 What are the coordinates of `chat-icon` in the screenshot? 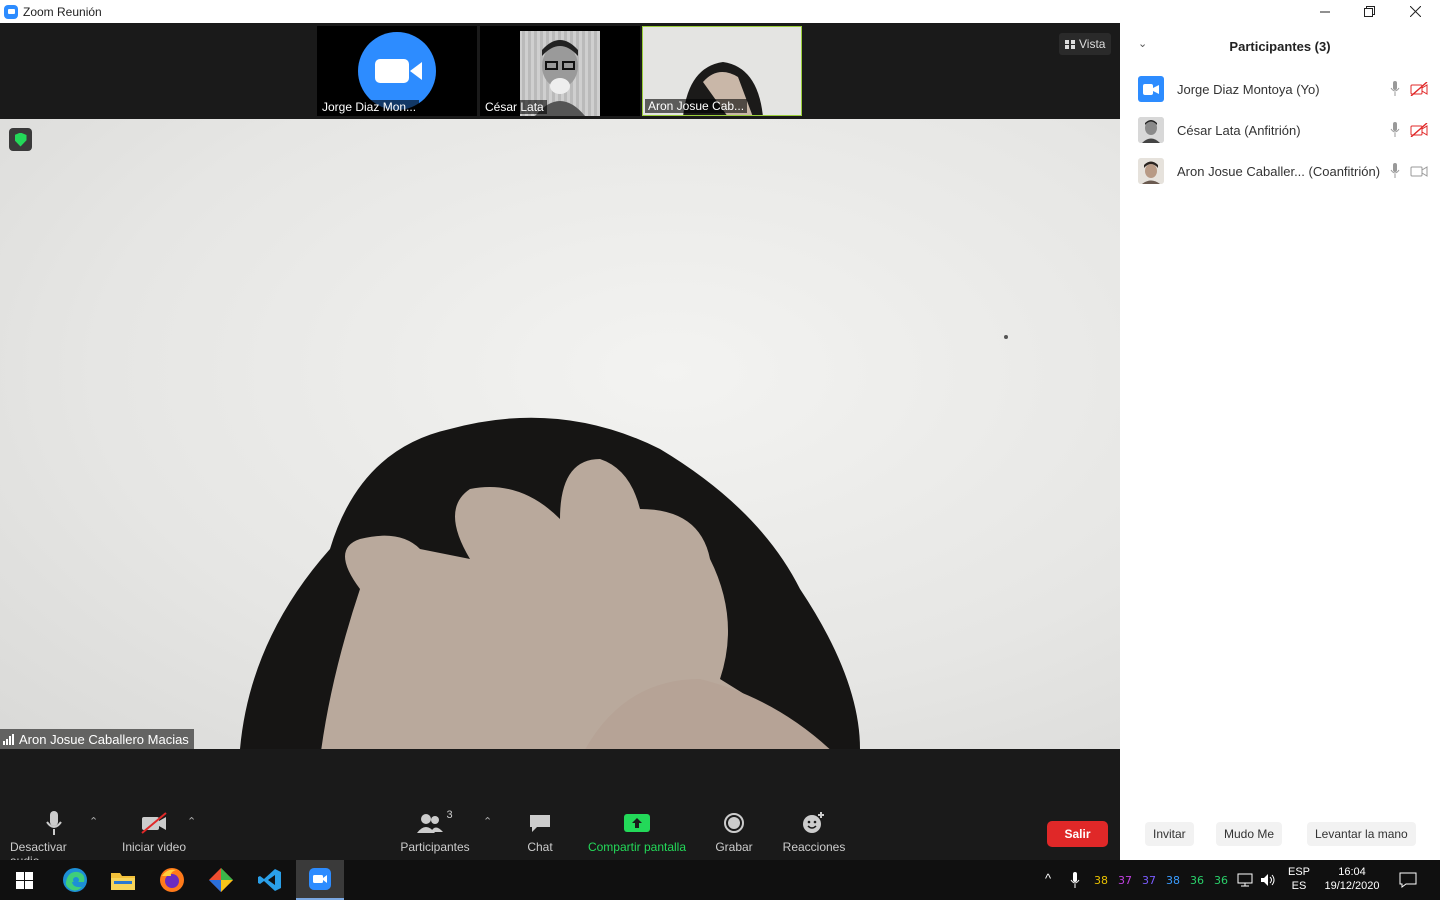 It's located at (540, 823).